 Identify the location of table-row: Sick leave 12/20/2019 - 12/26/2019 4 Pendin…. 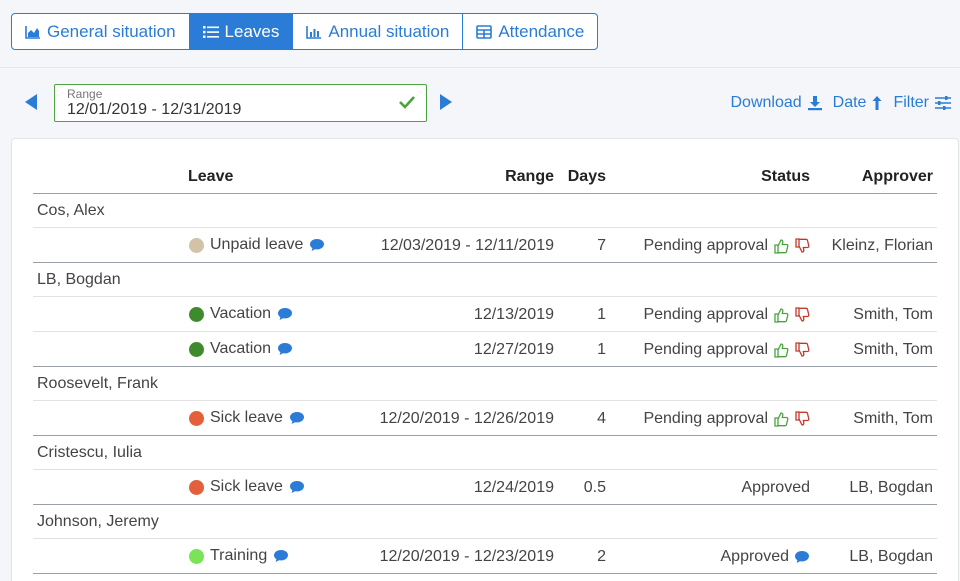
(485, 418).